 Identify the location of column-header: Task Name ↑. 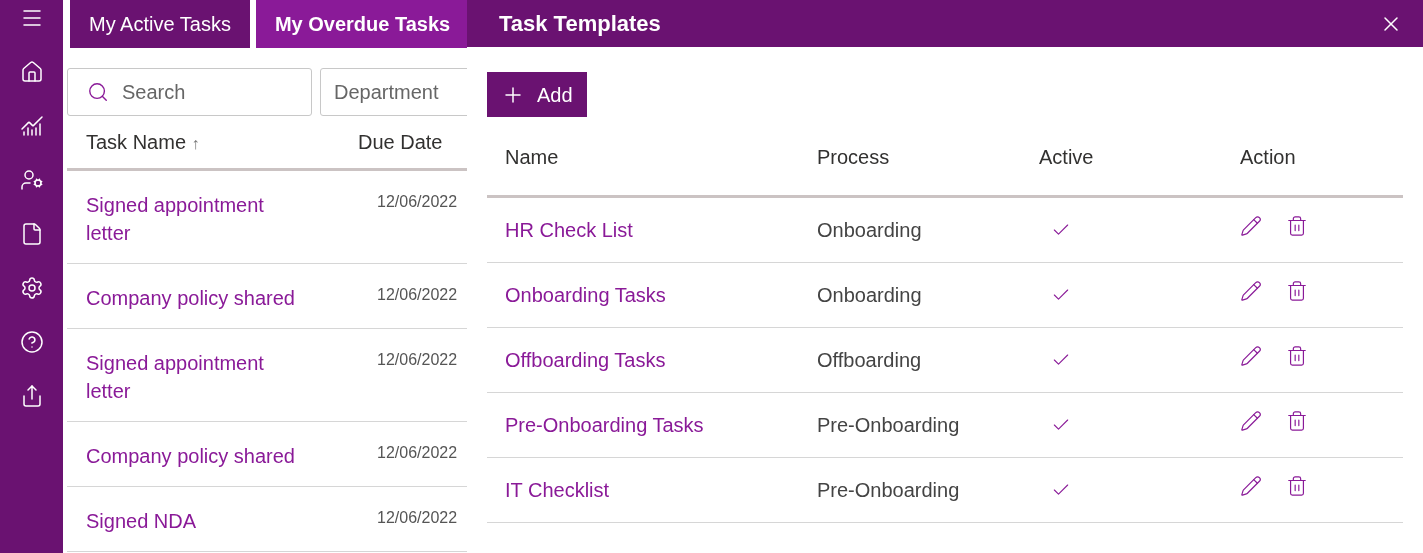
(212, 142).